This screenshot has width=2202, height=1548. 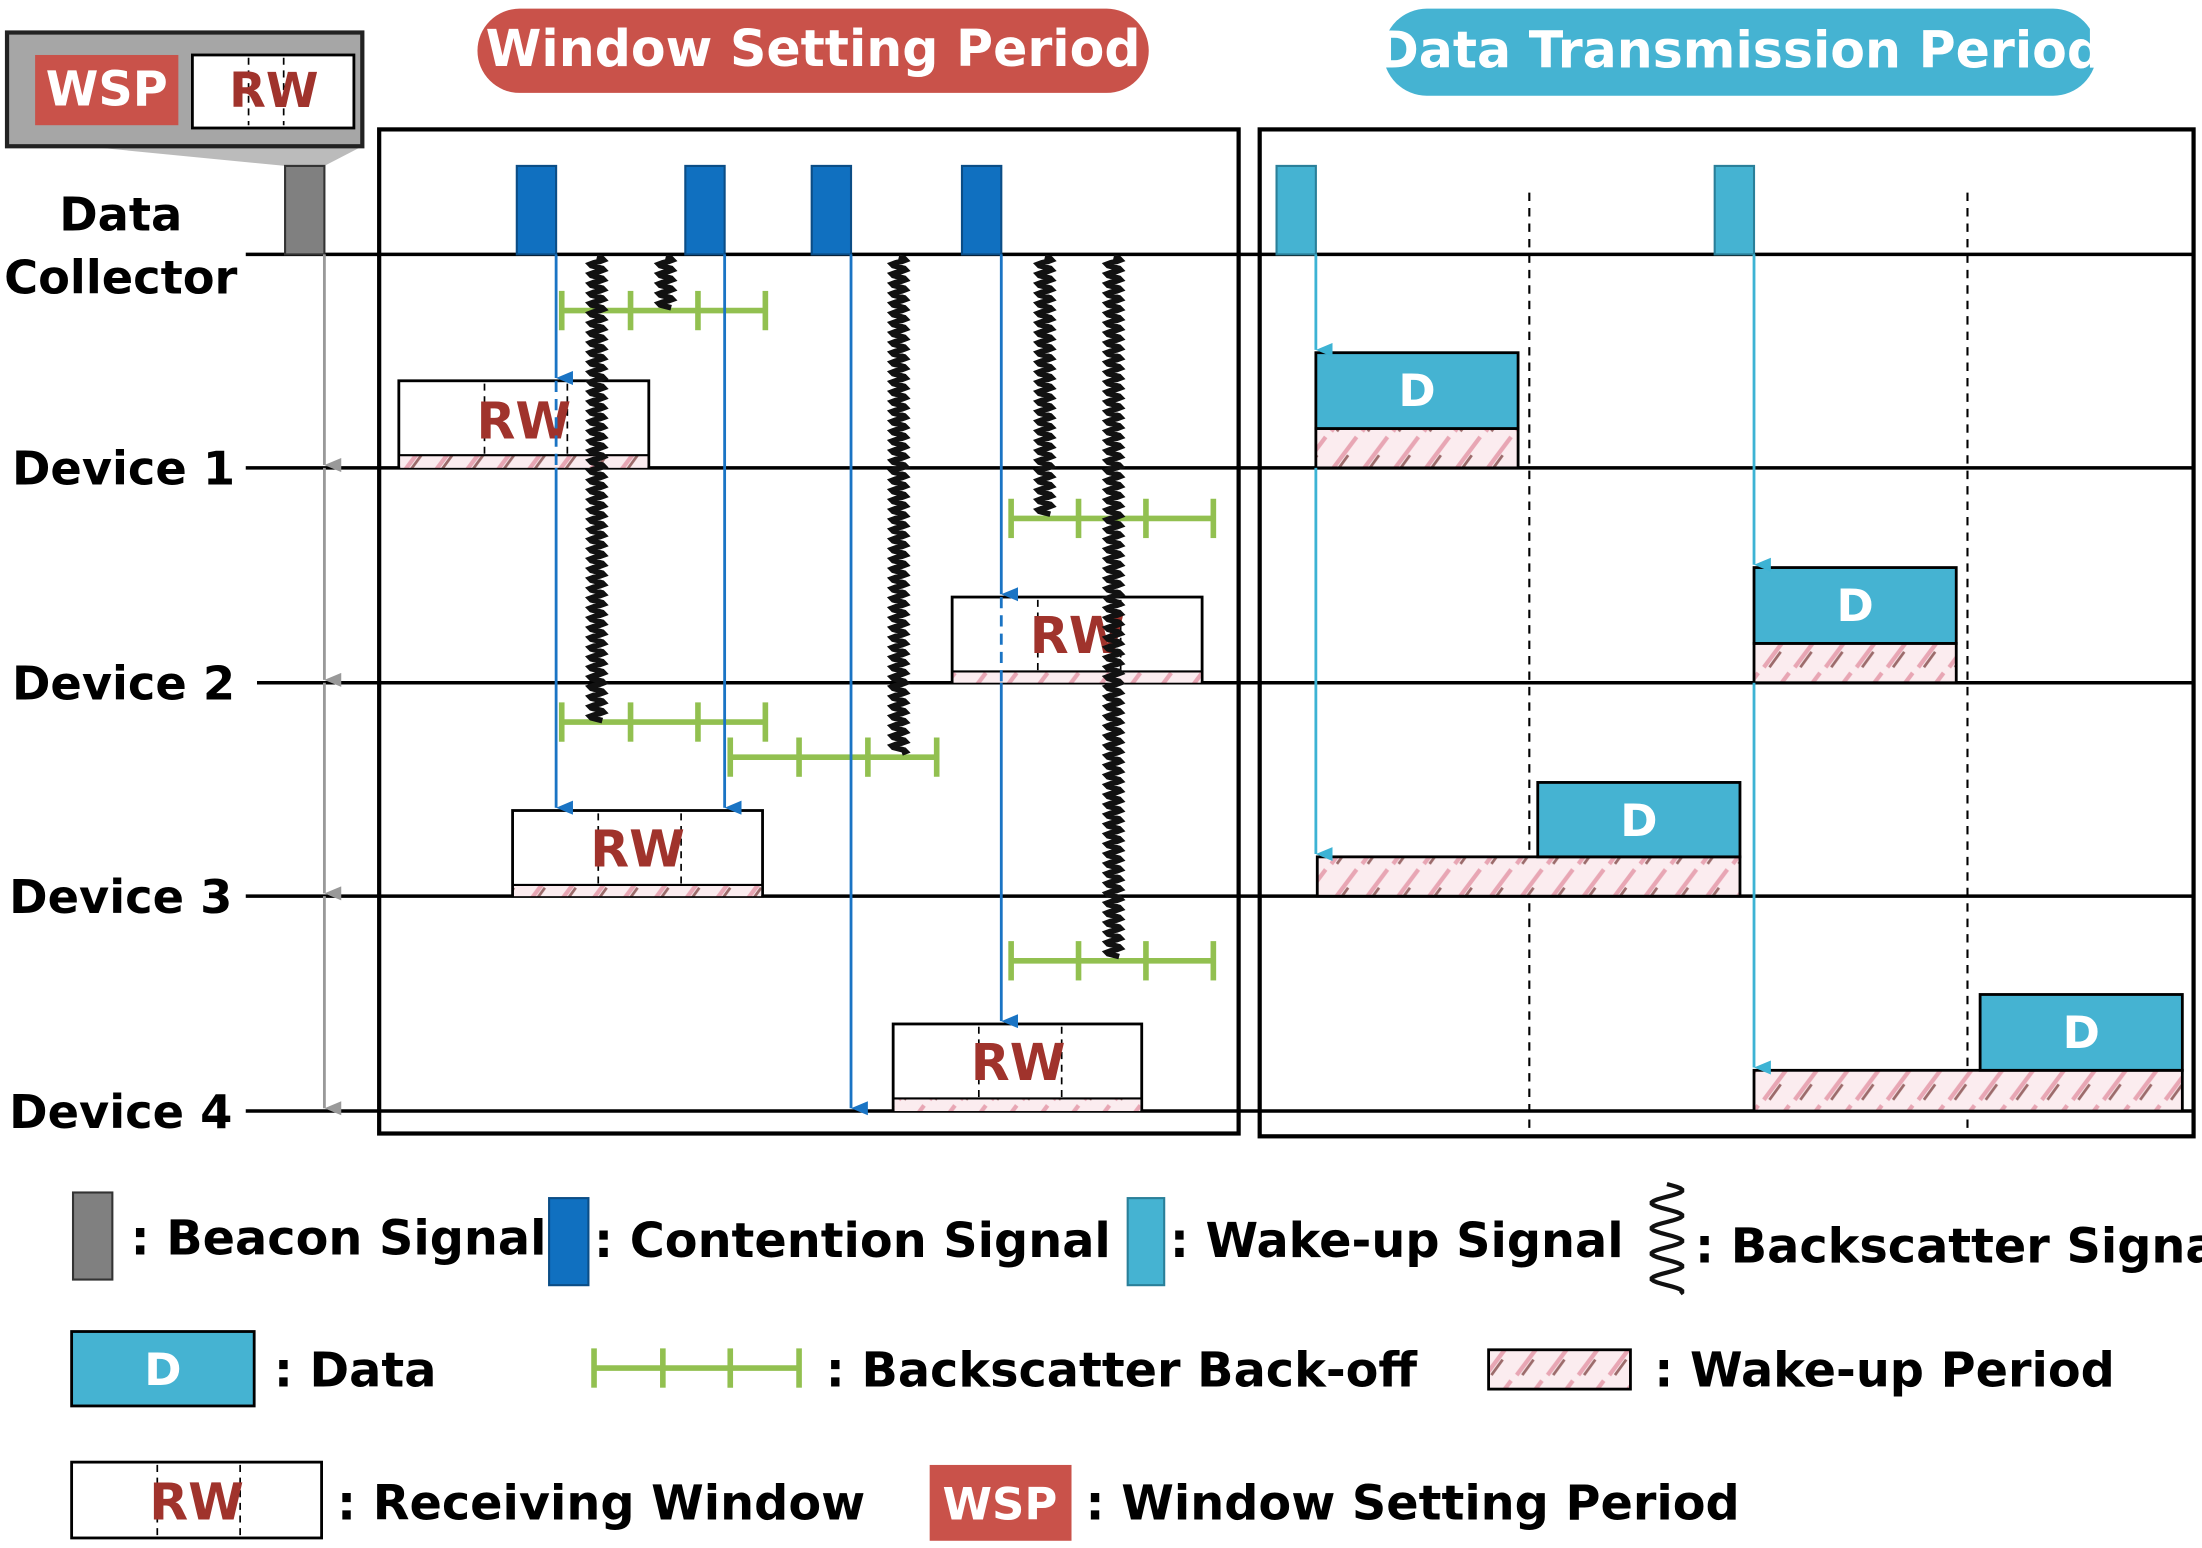 I want to click on dtp-header: Data Transmission Period, so click(x=1740, y=52).